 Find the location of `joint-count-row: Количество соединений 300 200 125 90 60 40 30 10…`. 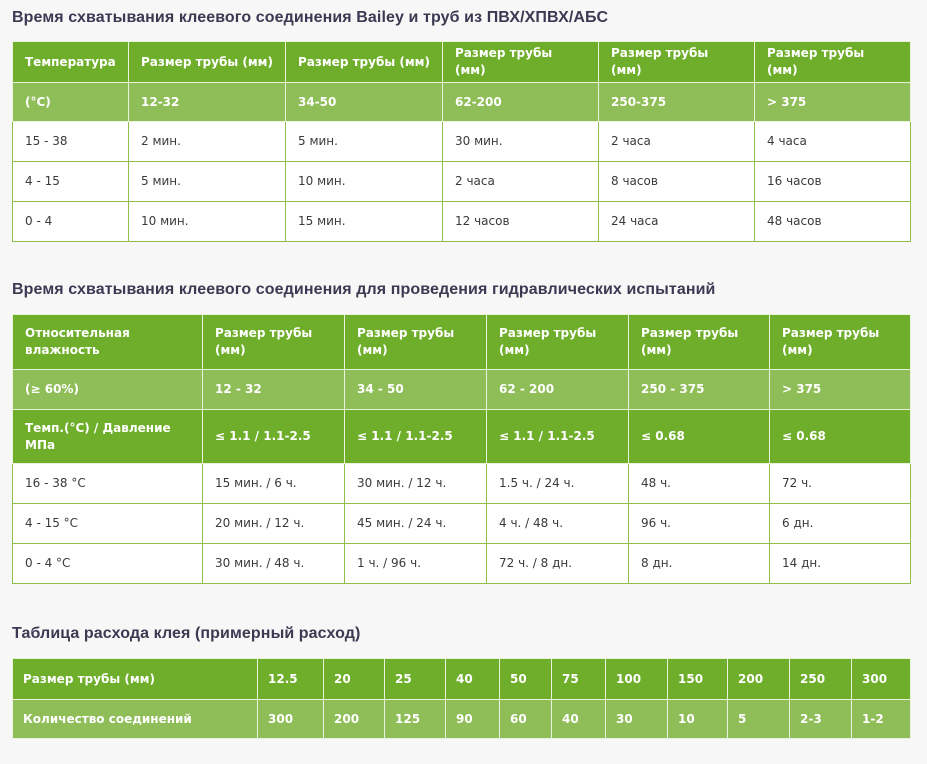

joint-count-row: Количество соединений 300 200 125 90 60 40 30 10… is located at coordinates (461, 719).